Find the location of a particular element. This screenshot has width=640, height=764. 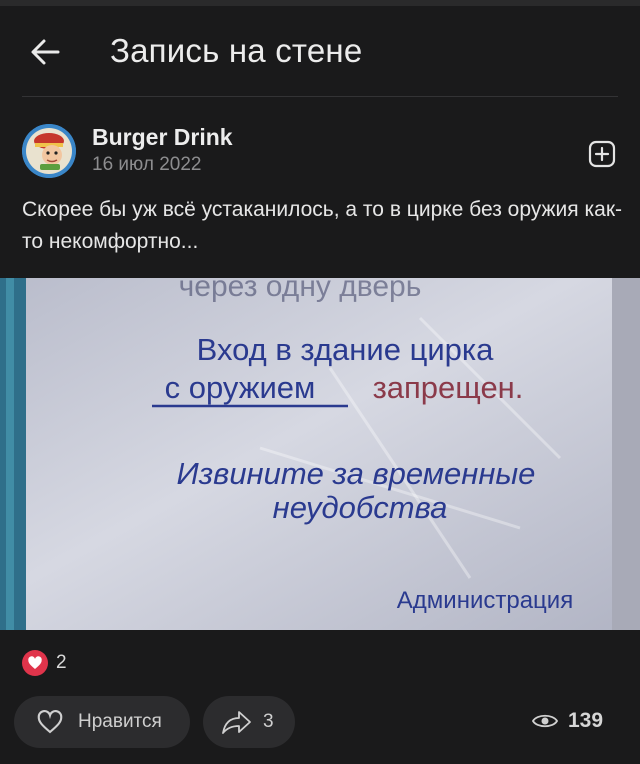

subscribe-button is located at coordinates (602, 154).